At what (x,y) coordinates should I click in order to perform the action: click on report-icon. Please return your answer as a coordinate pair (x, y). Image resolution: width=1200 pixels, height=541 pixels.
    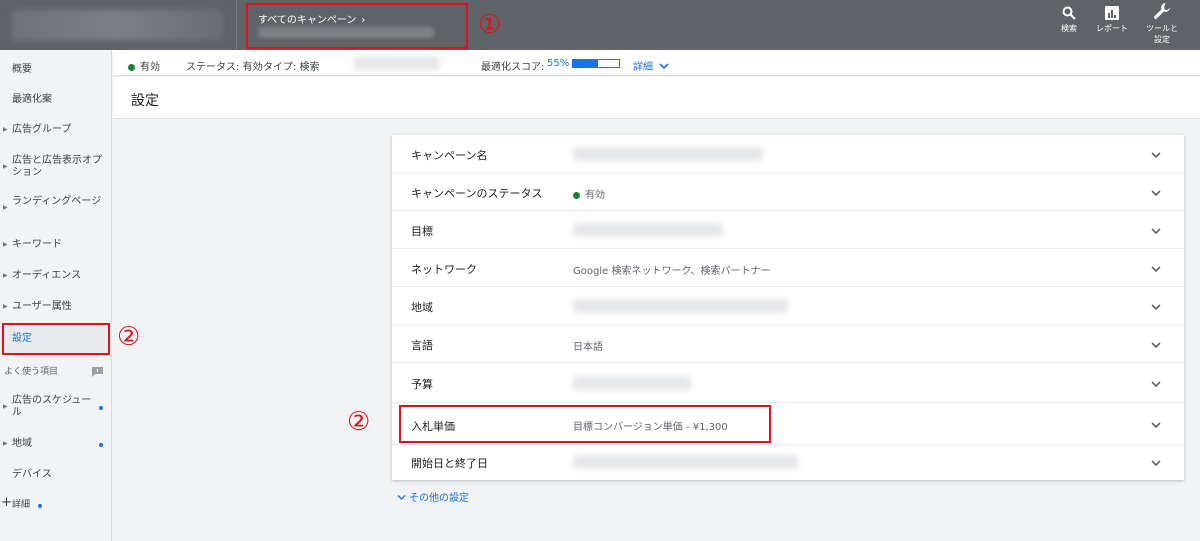
    Looking at the image, I should click on (1112, 13).